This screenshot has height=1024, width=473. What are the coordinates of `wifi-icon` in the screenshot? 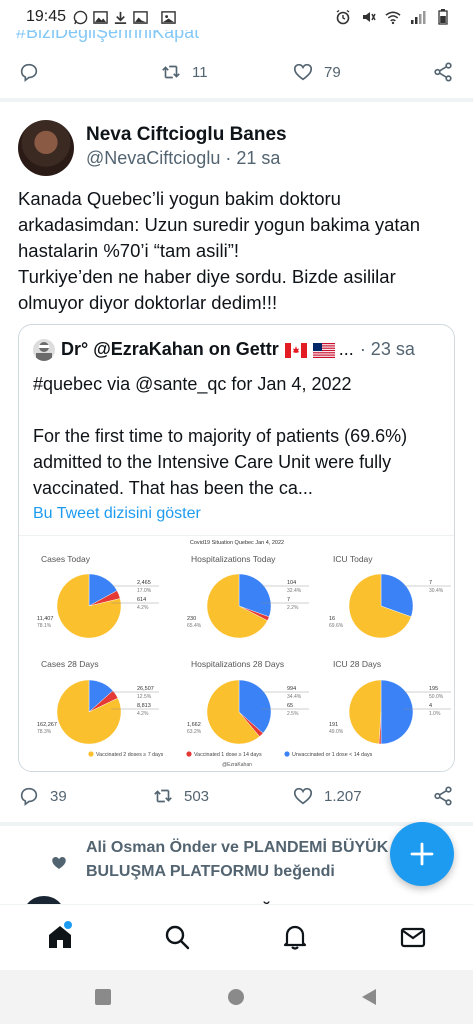 It's located at (393, 17).